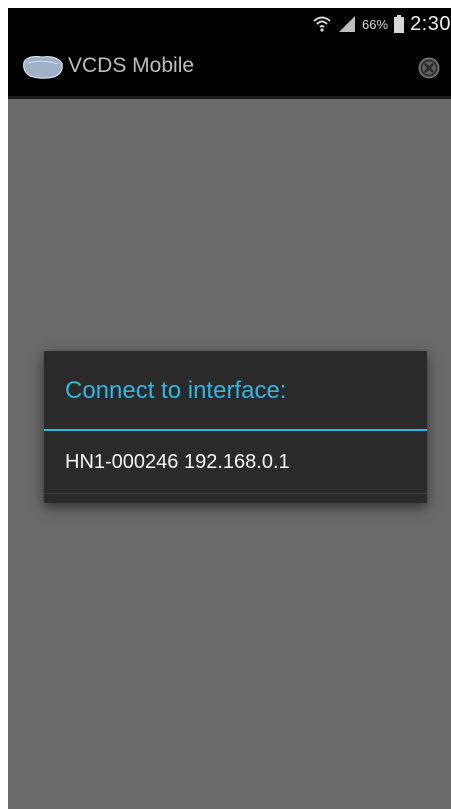 The height and width of the screenshot is (809, 451). Describe the element at coordinates (229, 69) in the screenshot. I see `action-bar: VCDS Mobile` at that location.